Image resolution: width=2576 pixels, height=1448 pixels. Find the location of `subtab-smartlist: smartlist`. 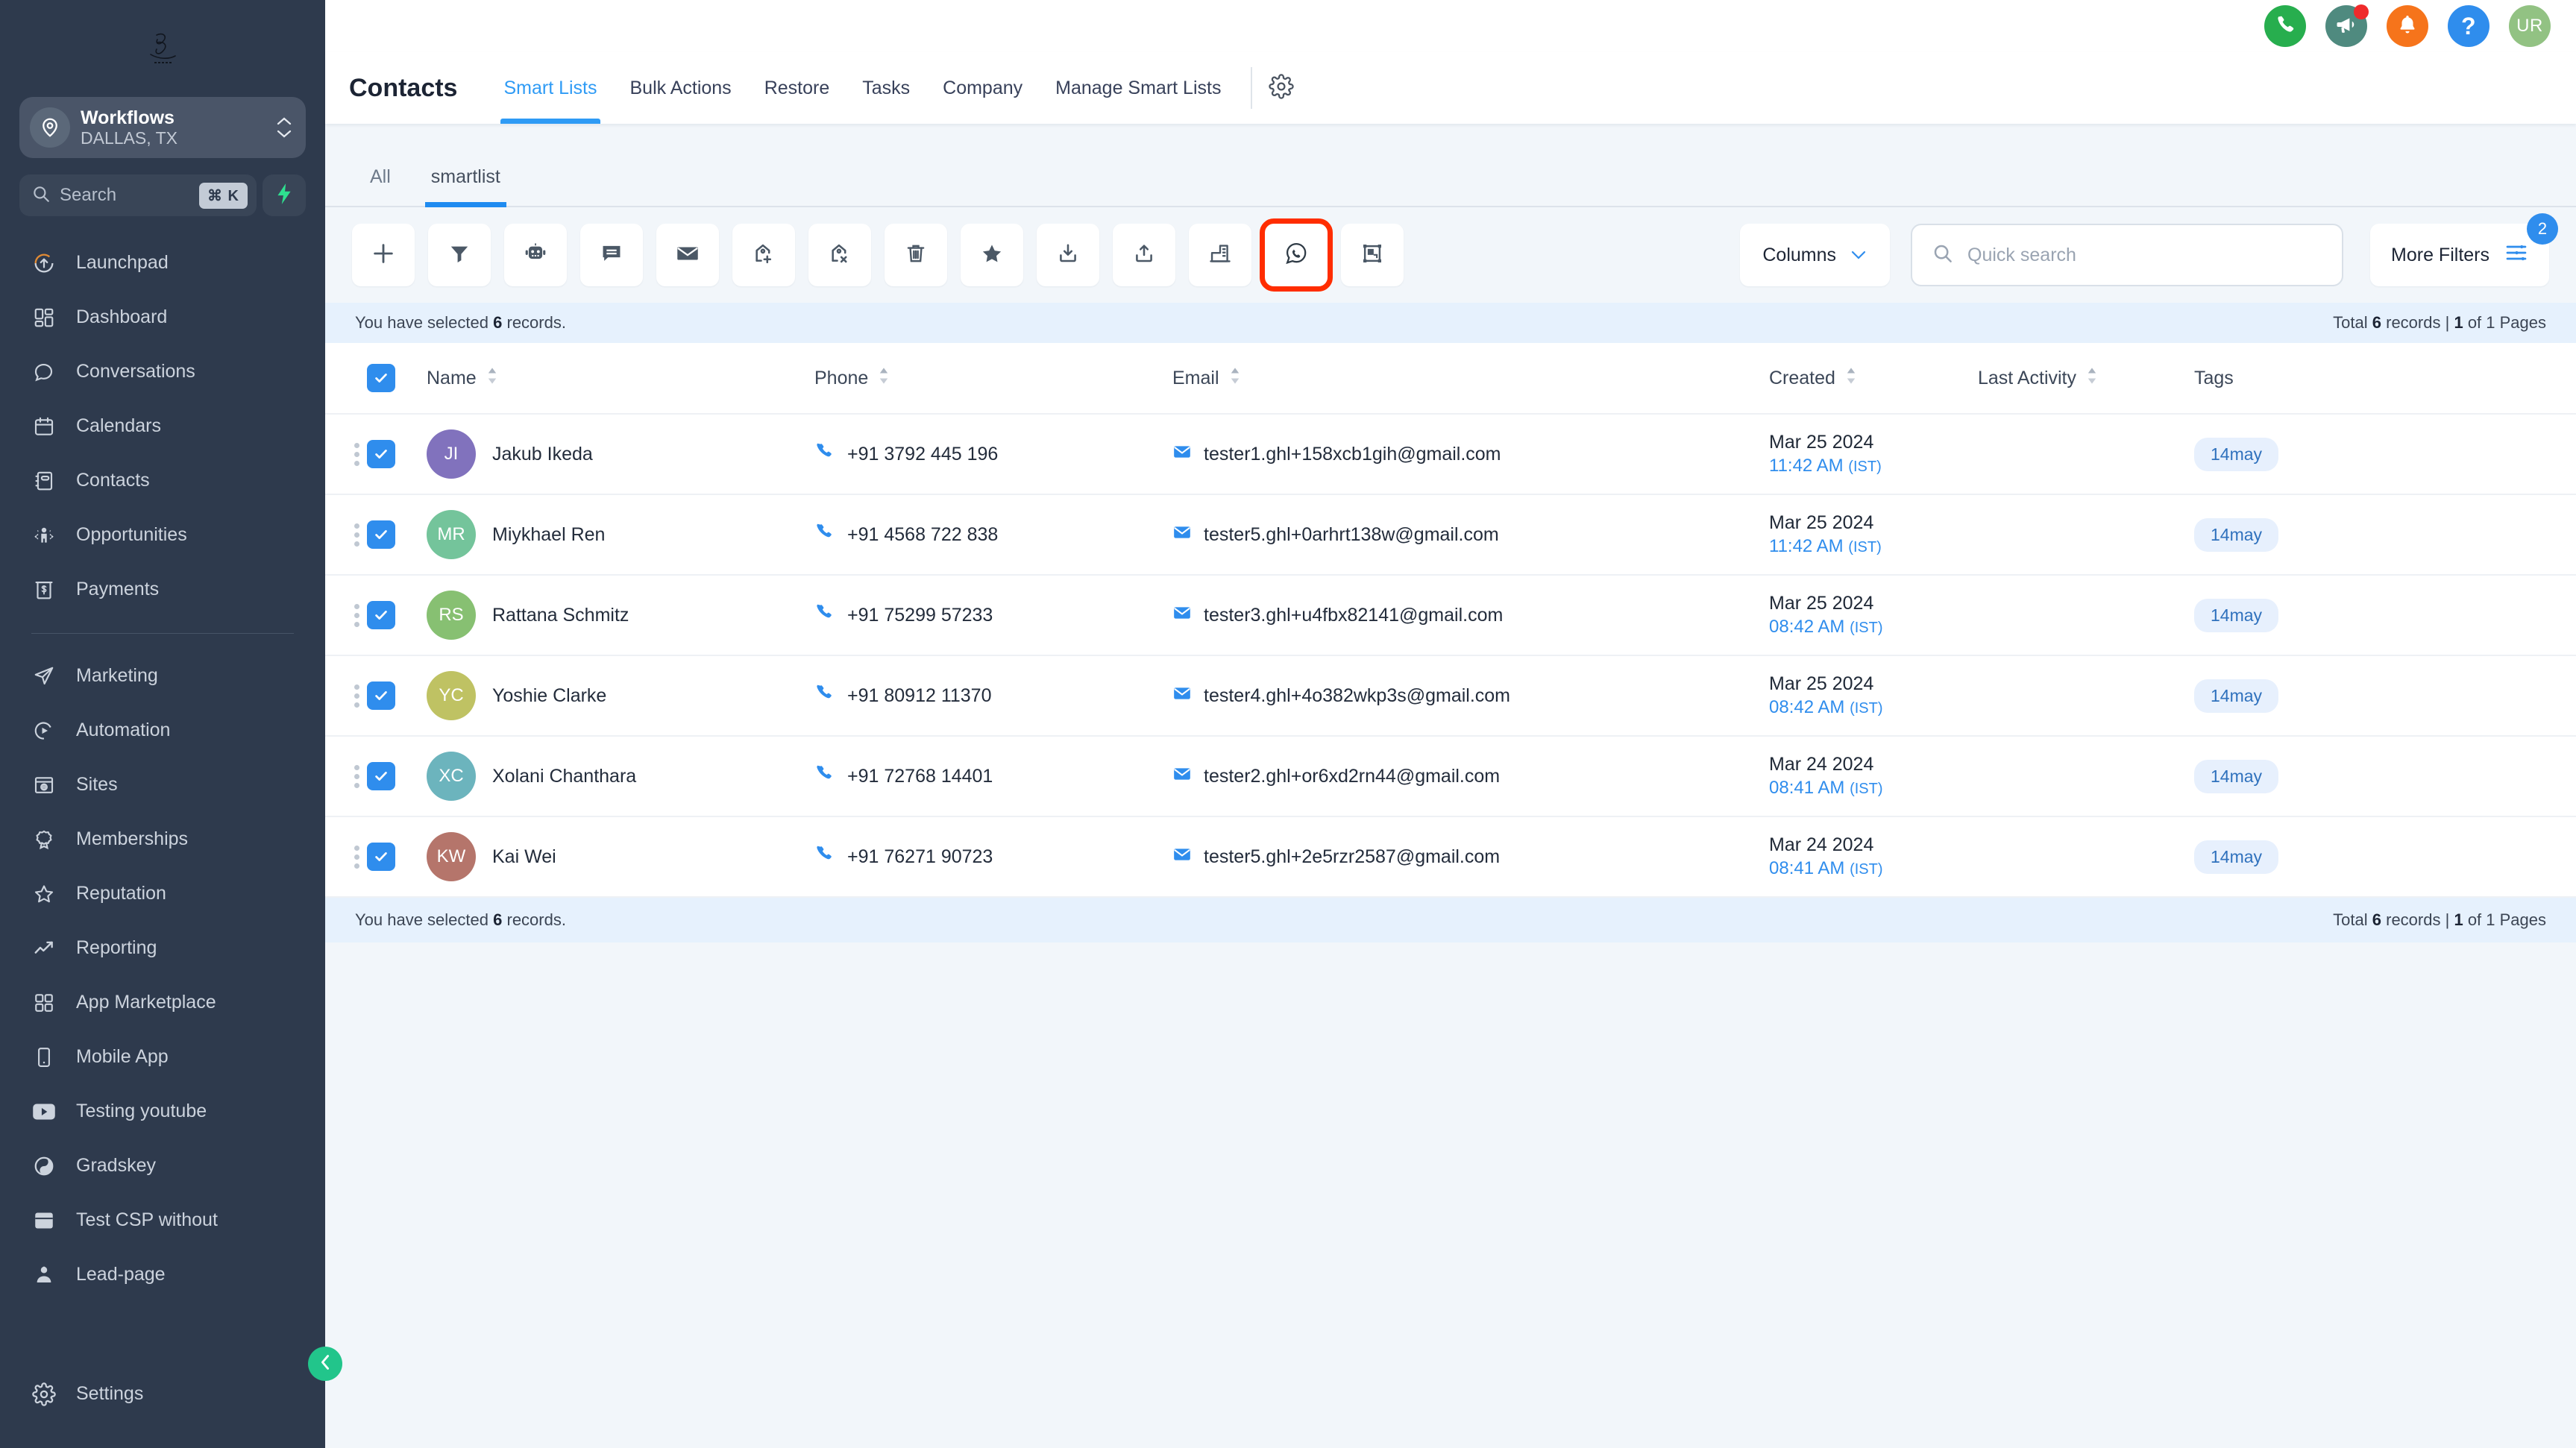

subtab-smartlist: smartlist is located at coordinates (466, 186).